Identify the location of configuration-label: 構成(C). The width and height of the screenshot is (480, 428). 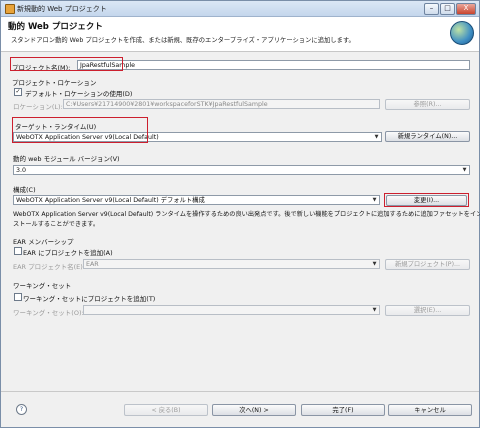
(24, 190).